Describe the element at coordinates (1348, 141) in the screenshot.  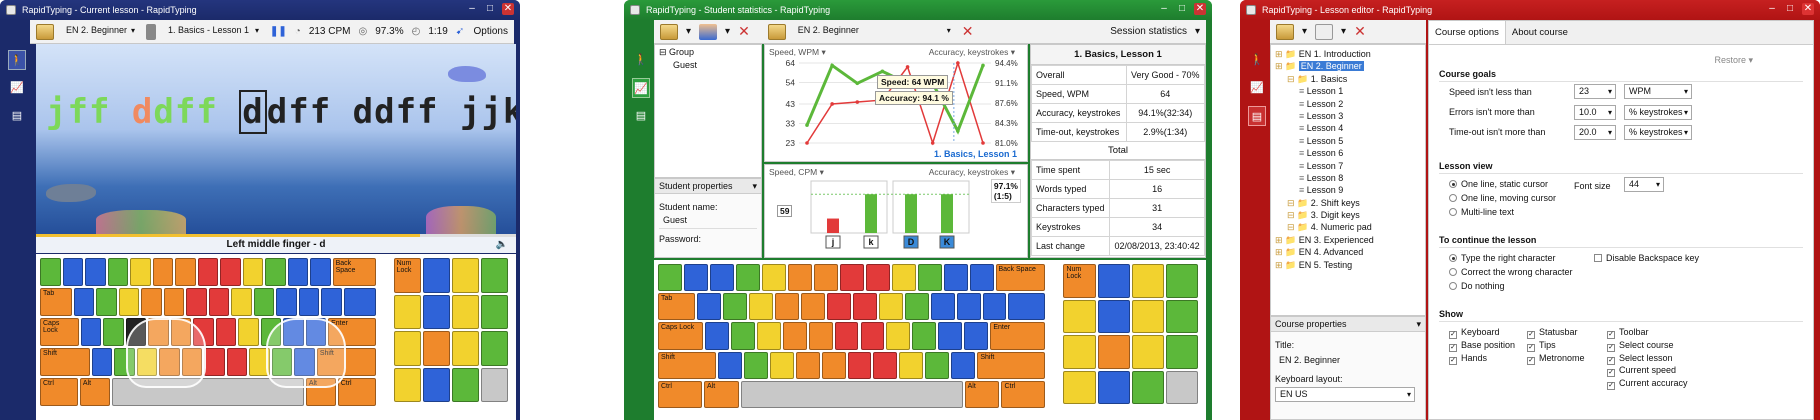
I see `tree-item: ≡ Lesson 5` at that location.